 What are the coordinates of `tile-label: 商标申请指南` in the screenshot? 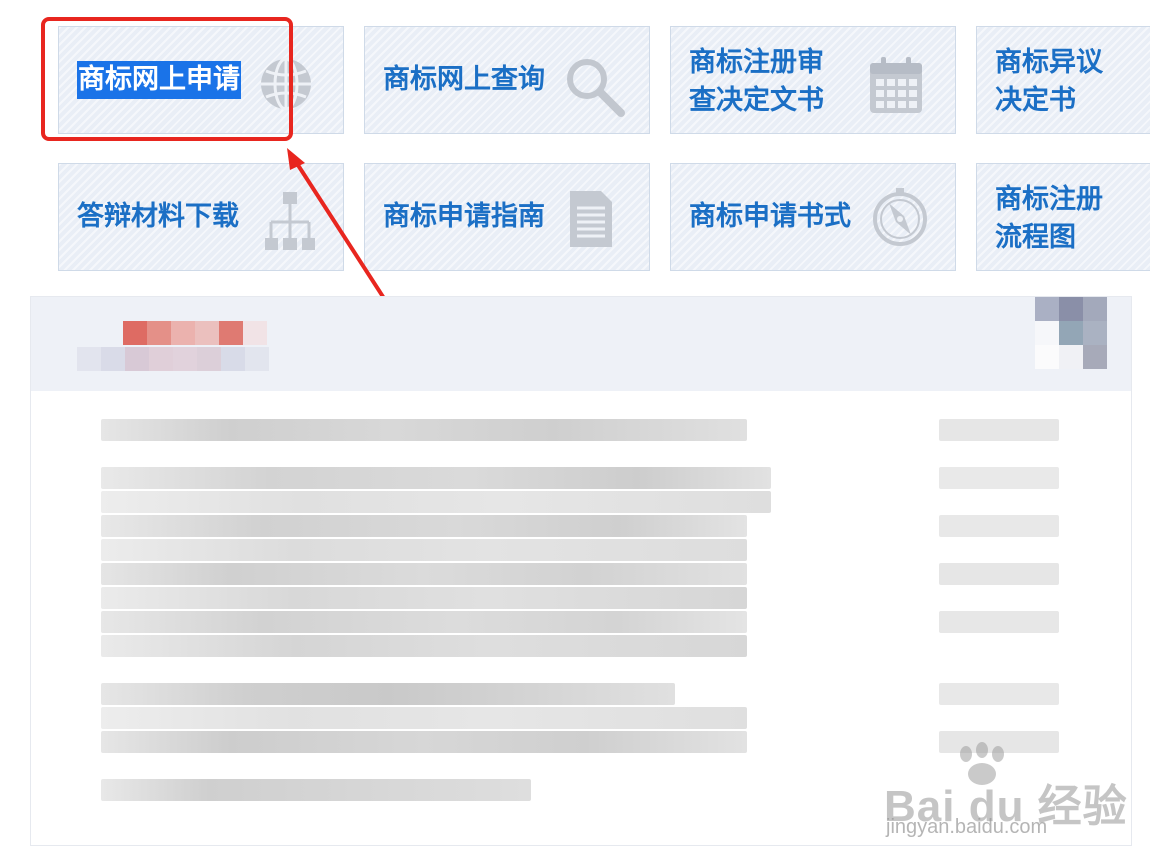 It's located at (464, 216).